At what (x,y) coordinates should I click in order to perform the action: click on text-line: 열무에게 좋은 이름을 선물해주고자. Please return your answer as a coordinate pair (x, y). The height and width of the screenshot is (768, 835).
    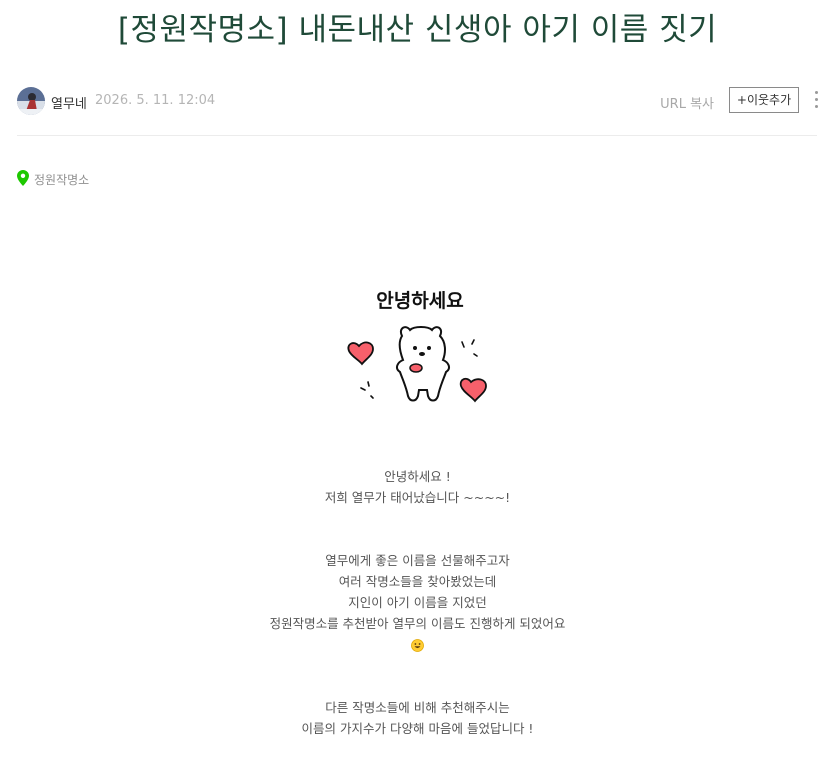
    Looking at the image, I should click on (417, 560).